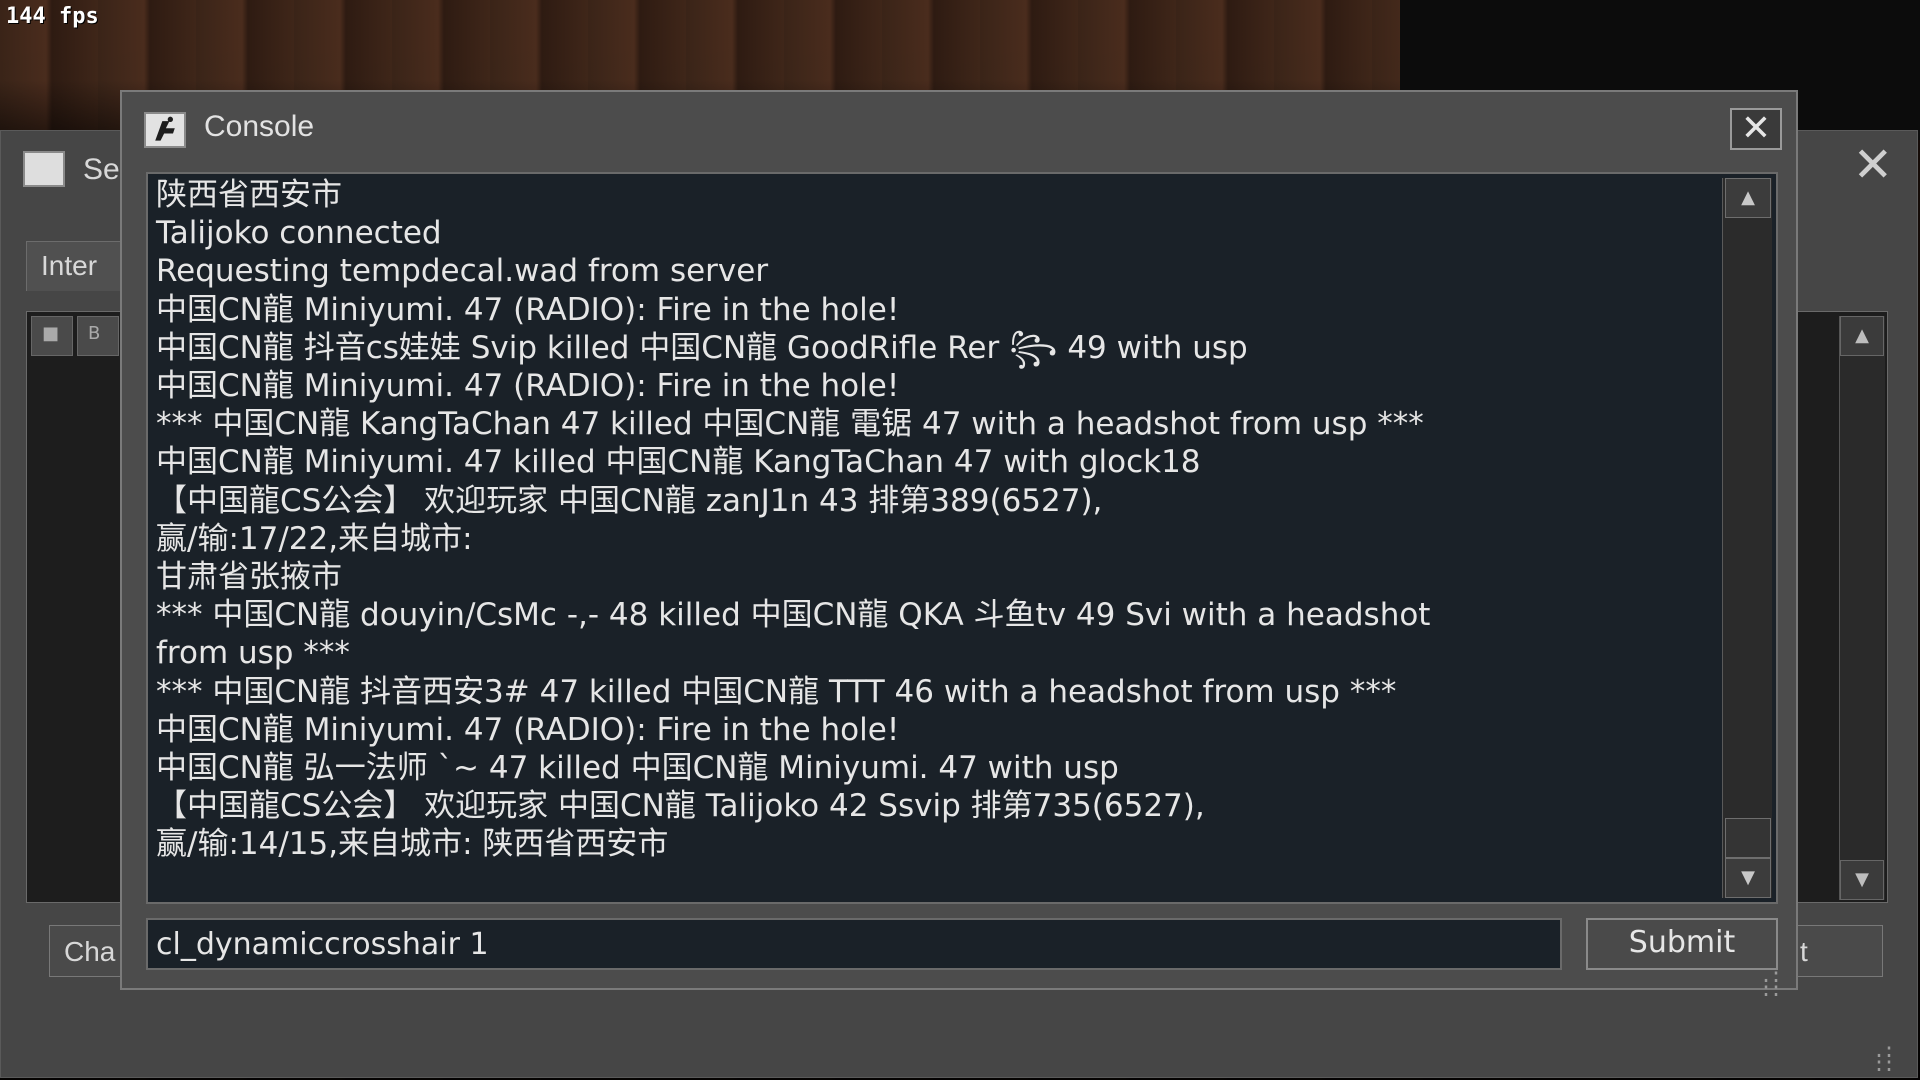 This screenshot has height=1080, width=1920. Describe the element at coordinates (1747, 538) in the screenshot. I see `console-scrollbar: ▲ ▼` at that location.